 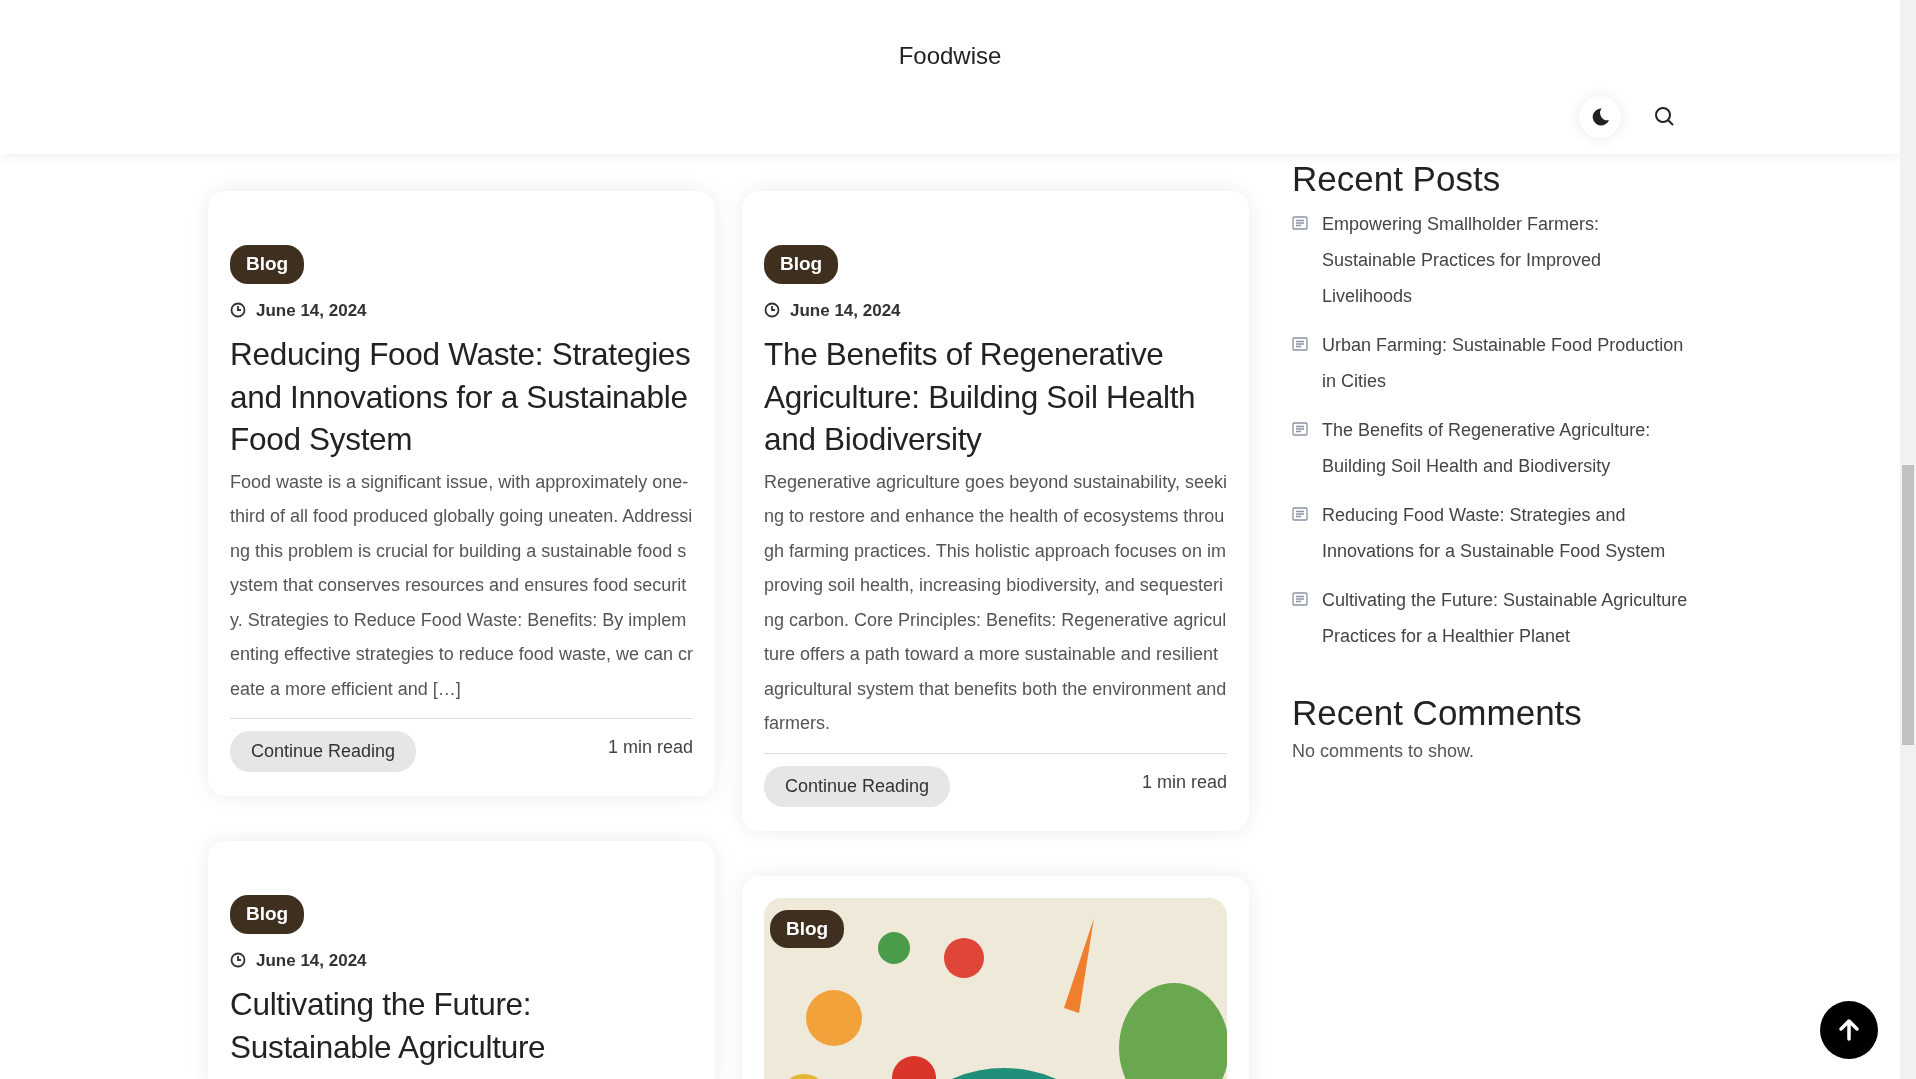 I want to click on arrow-up-icon, so click(x=1849, y=1030).